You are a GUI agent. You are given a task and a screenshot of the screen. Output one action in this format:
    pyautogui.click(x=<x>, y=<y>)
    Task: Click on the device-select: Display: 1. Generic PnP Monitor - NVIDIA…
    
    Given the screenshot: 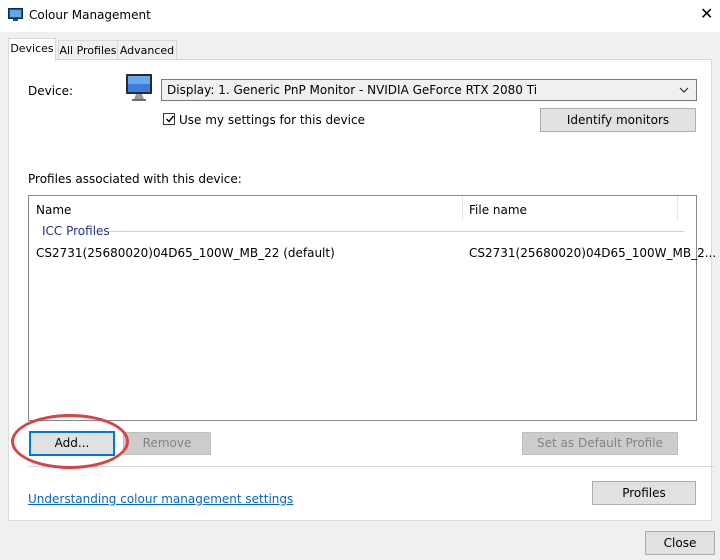 What is the action you would take?
    pyautogui.click(x=429, y=90)
    